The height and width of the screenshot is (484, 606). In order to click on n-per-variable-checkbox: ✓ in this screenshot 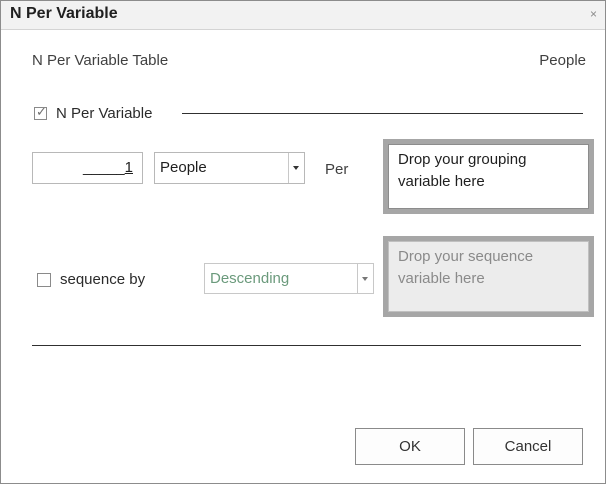, I will do `click(40, 112)`.